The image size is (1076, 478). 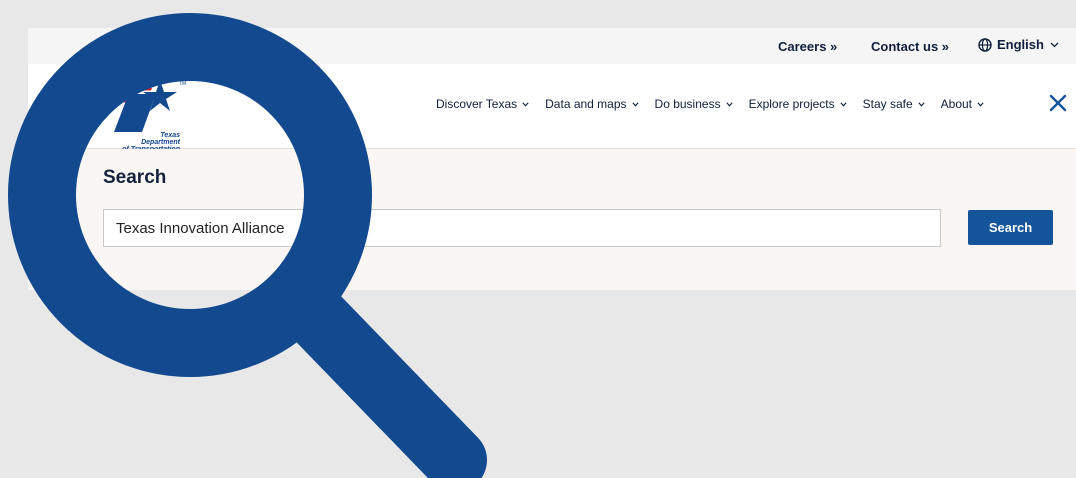 What do you see at coordinates (962, 104) in the screenshot?
I see `nav-item-about: About` at bounding box center [962, 104].